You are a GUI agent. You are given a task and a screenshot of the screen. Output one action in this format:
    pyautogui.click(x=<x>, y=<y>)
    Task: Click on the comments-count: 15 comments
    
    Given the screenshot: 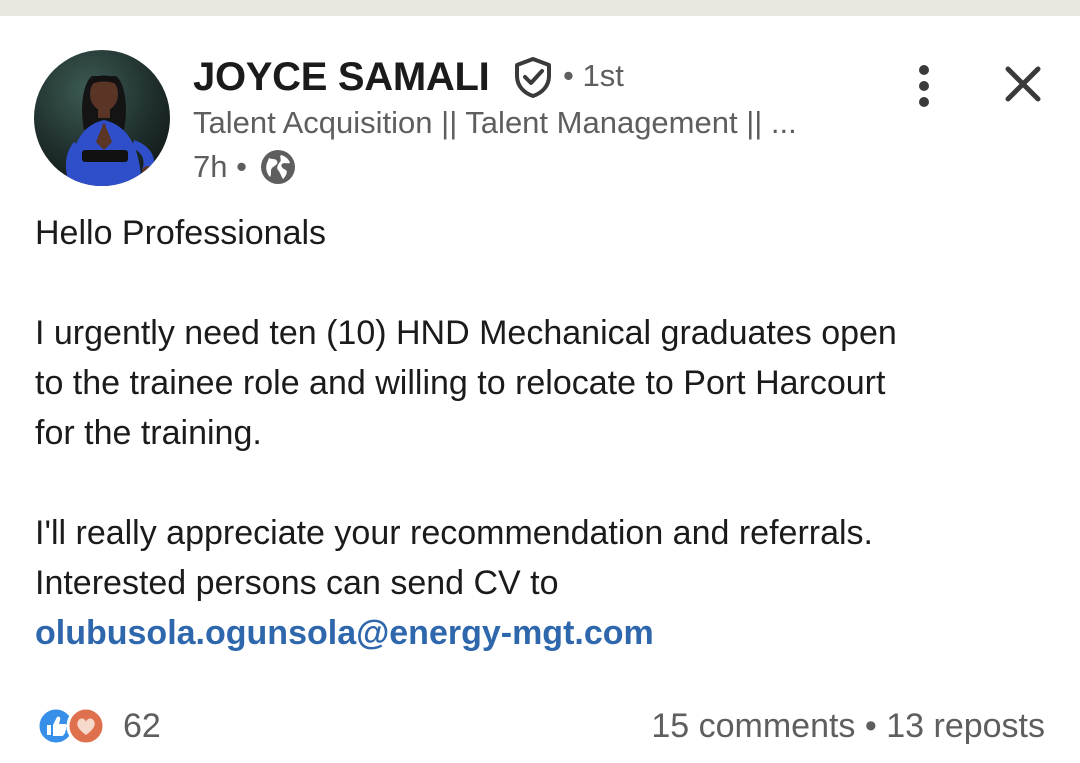 What is the action you would take?
    pyautogui.click(x=753, y=726)
    